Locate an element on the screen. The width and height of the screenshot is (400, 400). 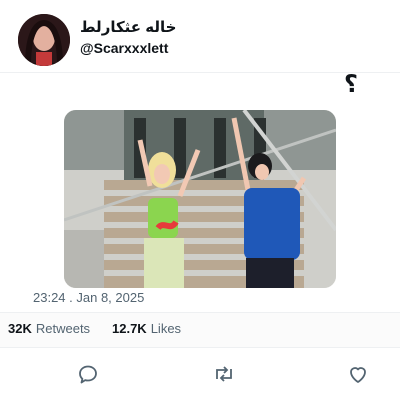
like-button is located at coordinates (358, 374).